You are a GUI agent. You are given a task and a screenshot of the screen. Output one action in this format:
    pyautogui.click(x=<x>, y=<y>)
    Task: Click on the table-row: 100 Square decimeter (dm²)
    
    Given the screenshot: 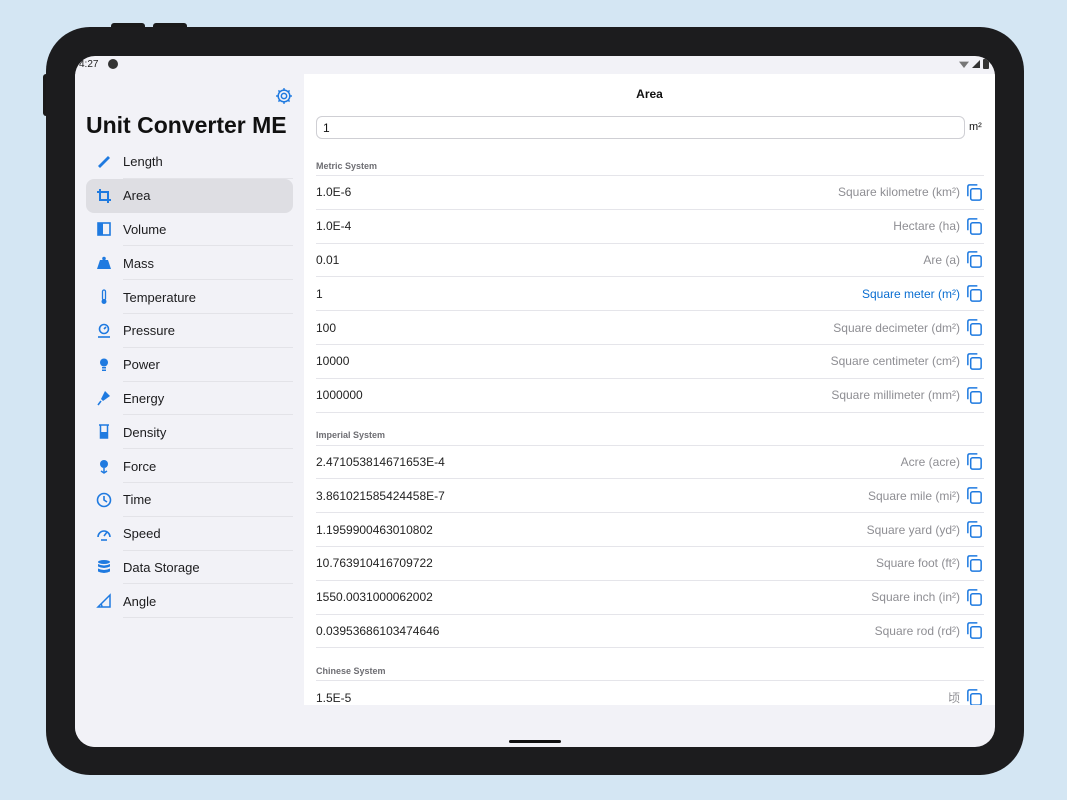 What is the action you would take?
    pyautogui.click(x=650, y=328)
    